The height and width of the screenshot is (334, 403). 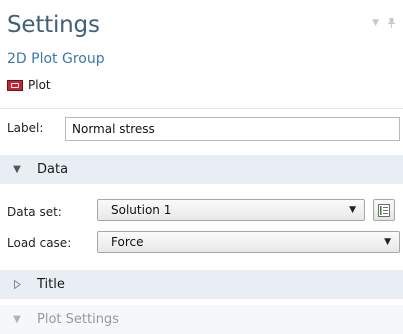 What do you see at coordinates (383, 24) in the screenshot?
I see `panel-window-controls: ▼` at bounding box center [383, 24].